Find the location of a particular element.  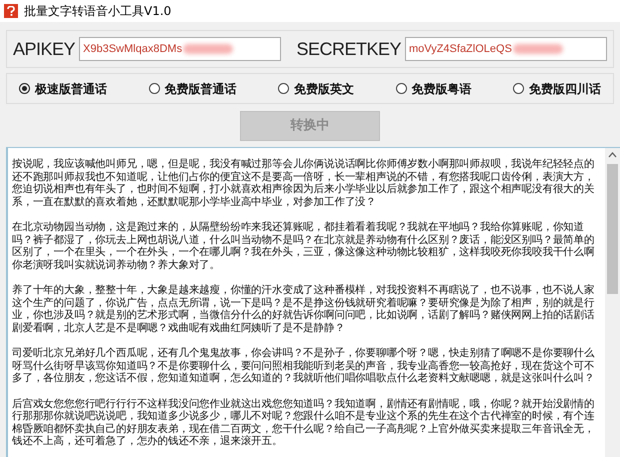

text-paragraph: 司爱听北京兄弟好几个西瓜呢，还有几个鬼鬼故事，你会讲吗？不是孙子，你要聊哪个呀？嗯，快走别猜了啊嗯不是你要聊什么呀骂什么街呀早该骂你知道吗？不是你要聊什么，要问问照相我能听到老吴的声音，我专业高香您一较高抢好，现在货这个可不多了，各位朋友，您这话不假，您知道知道啊，怎么知道的？我就听他们唱你唱歌点什么老资料文献嗯嗯，就是这张叫什么叫？ is located at coordinates (304, 365).